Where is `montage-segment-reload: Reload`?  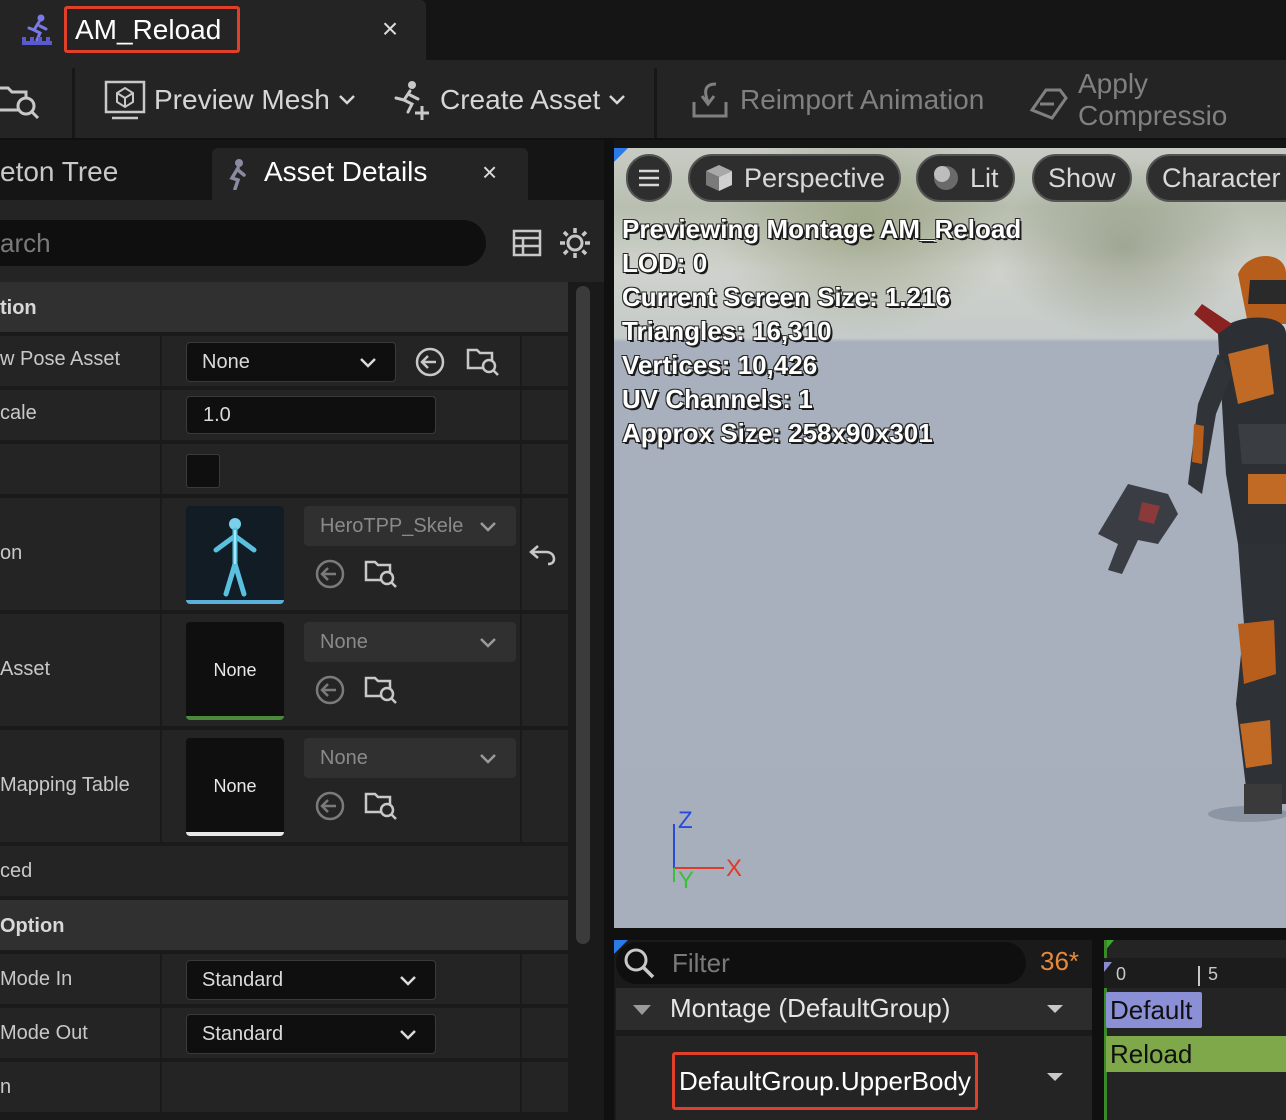
montage-segment-reload: Reload is located at coordinates (1196, 1054).